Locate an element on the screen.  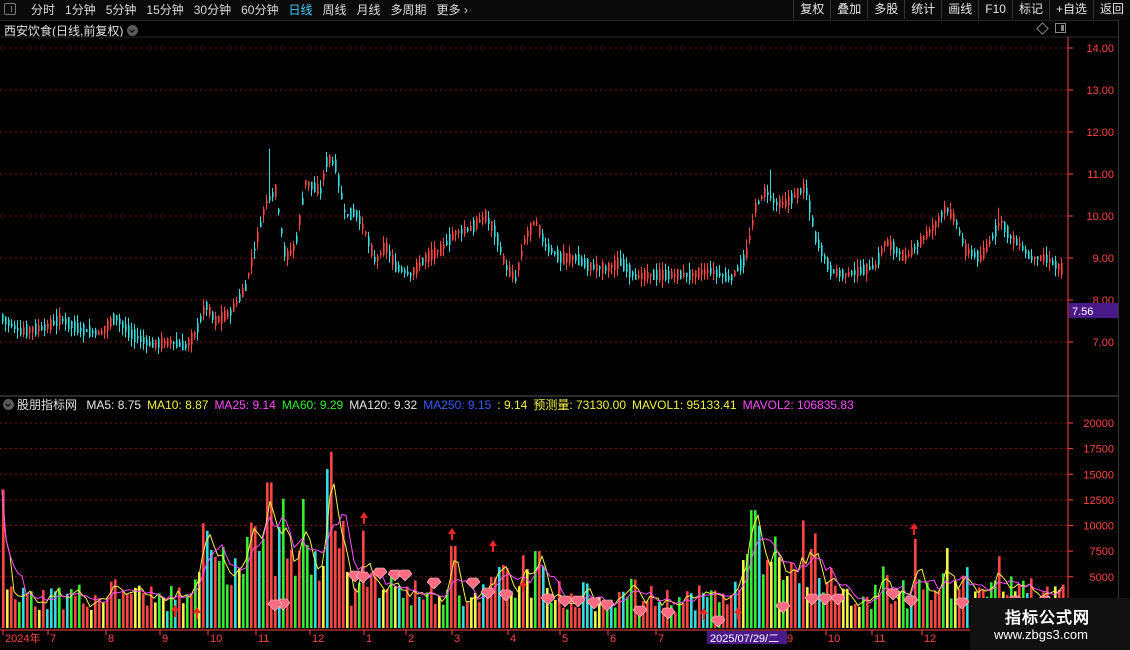
indicator-value-2: MA25: 9.14 is located at coordinates (245, 405).